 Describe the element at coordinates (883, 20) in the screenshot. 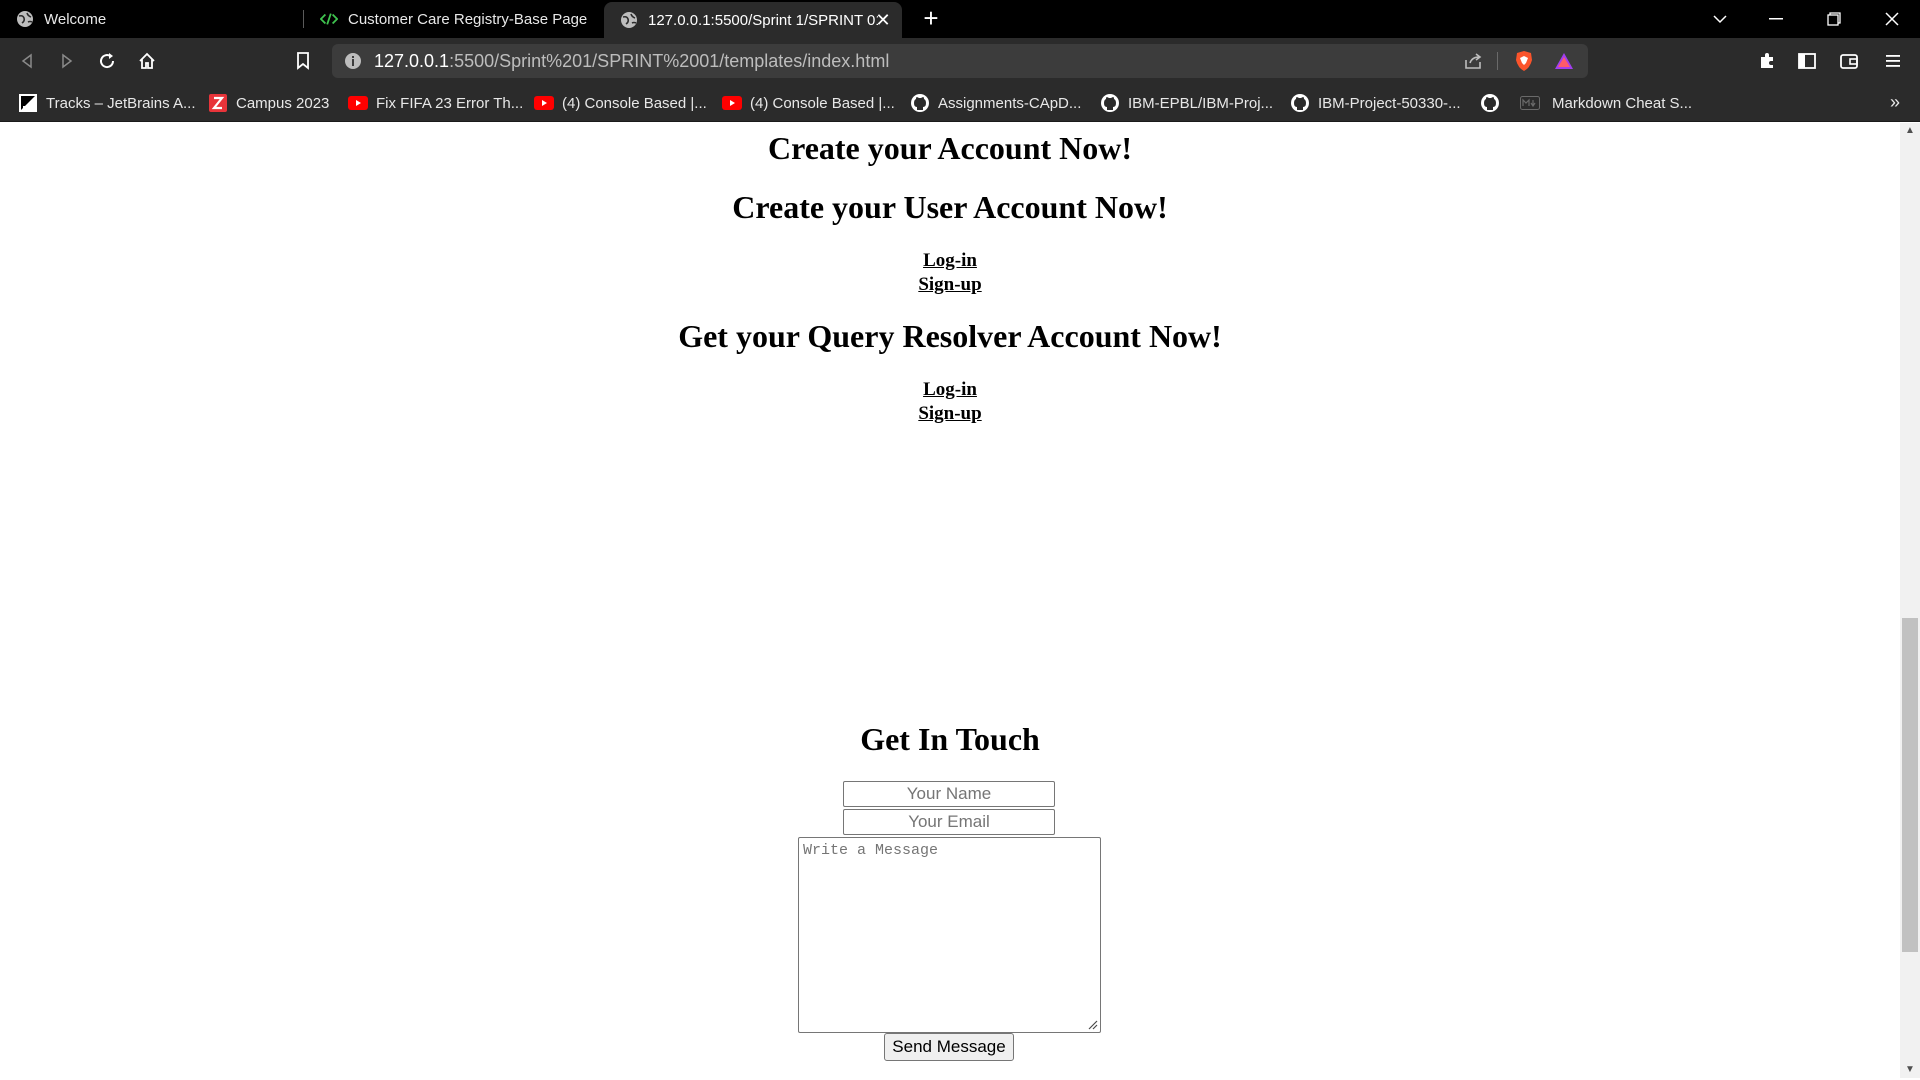

I see `close-tab-icon: ✕` at that location.